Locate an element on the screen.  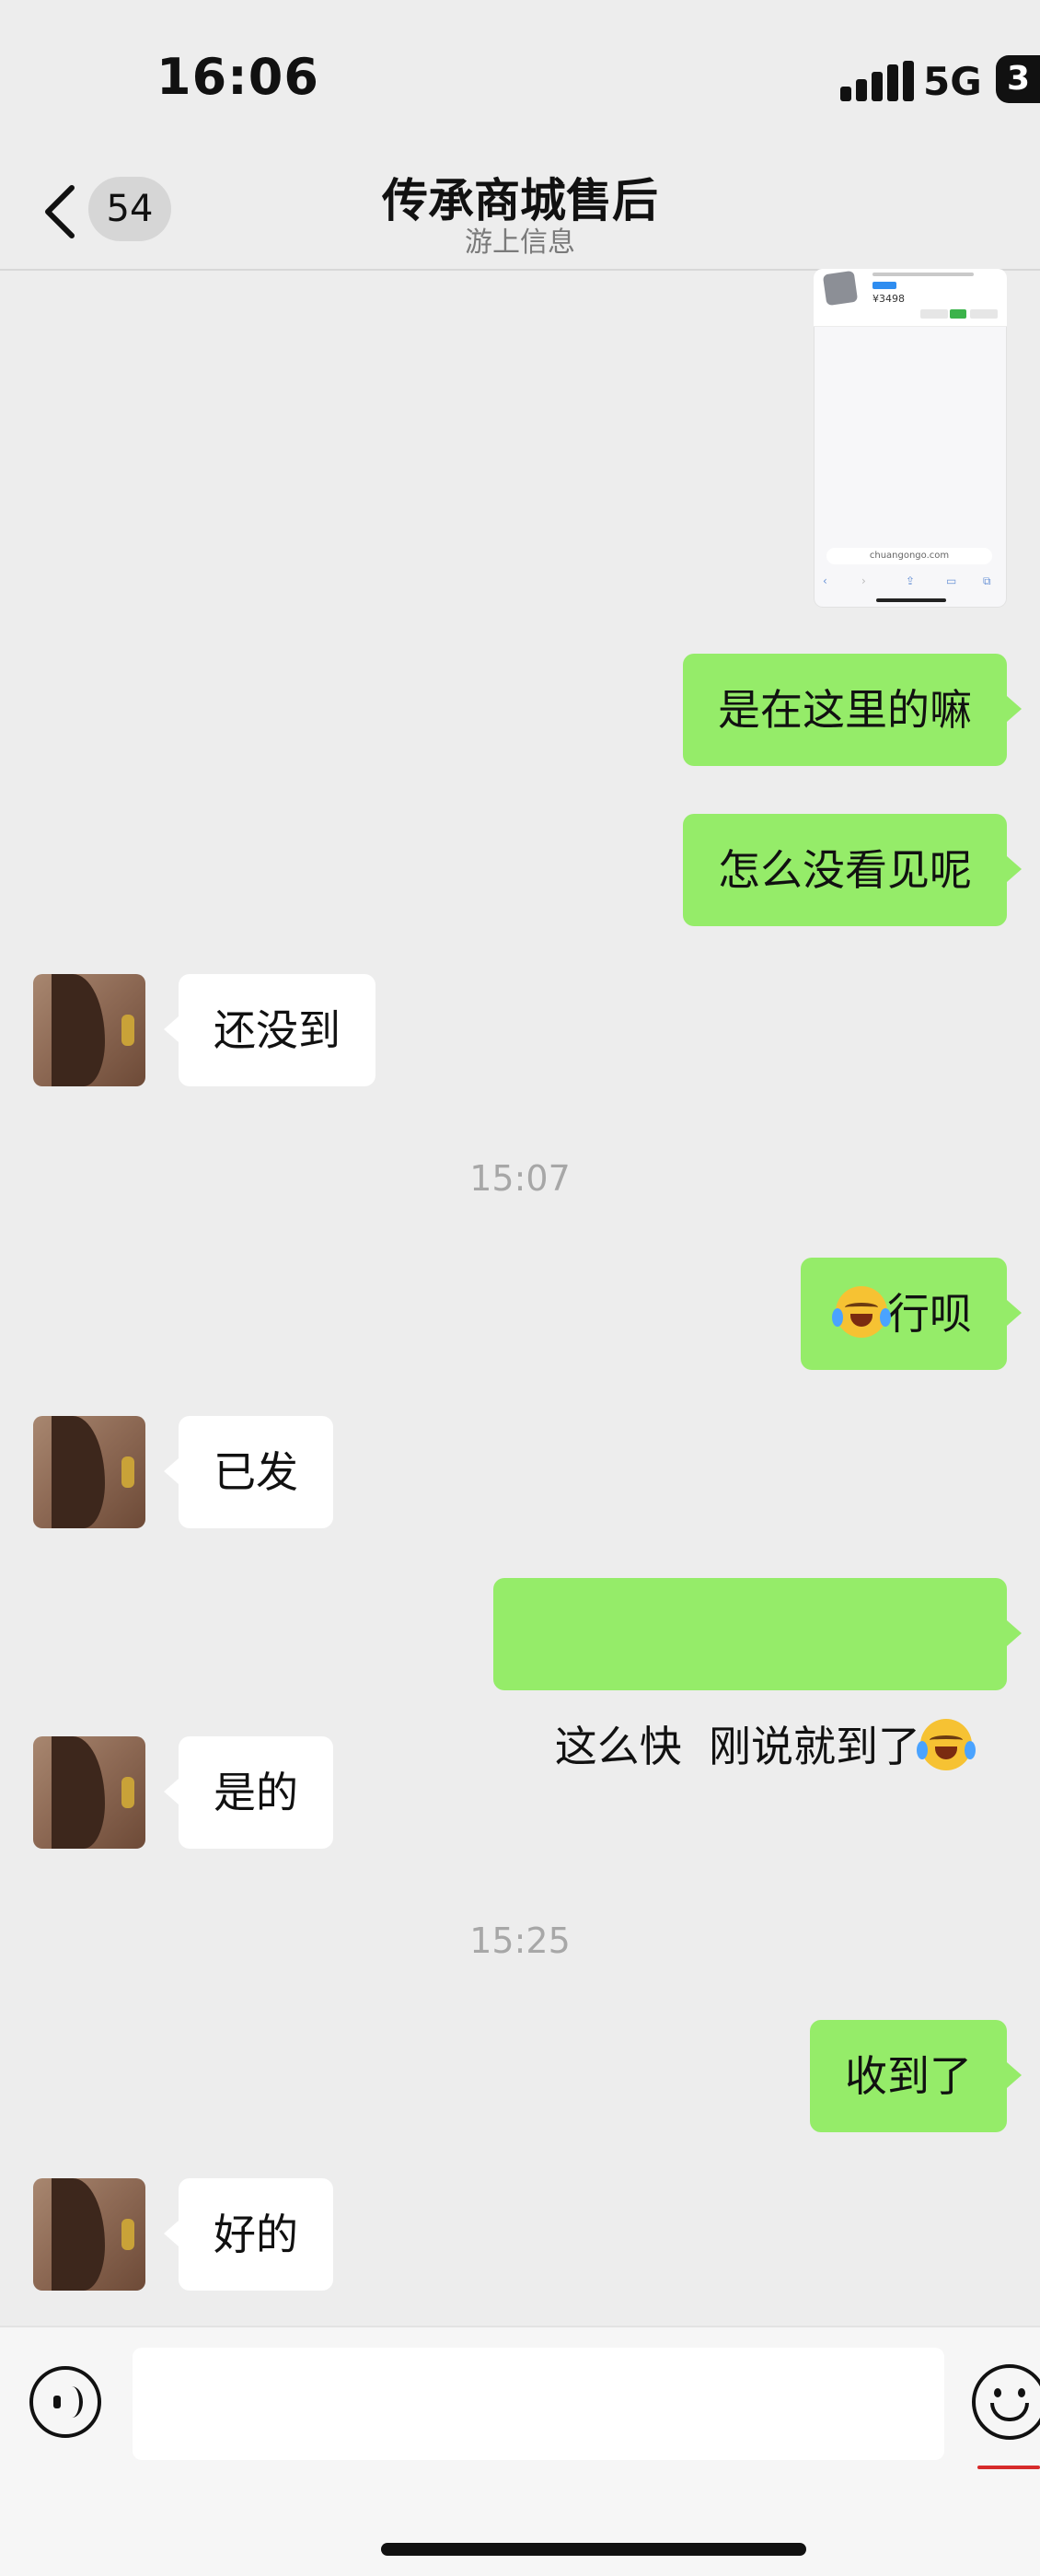
emoji-picker-icon is located at coordinates (1006, 2402).